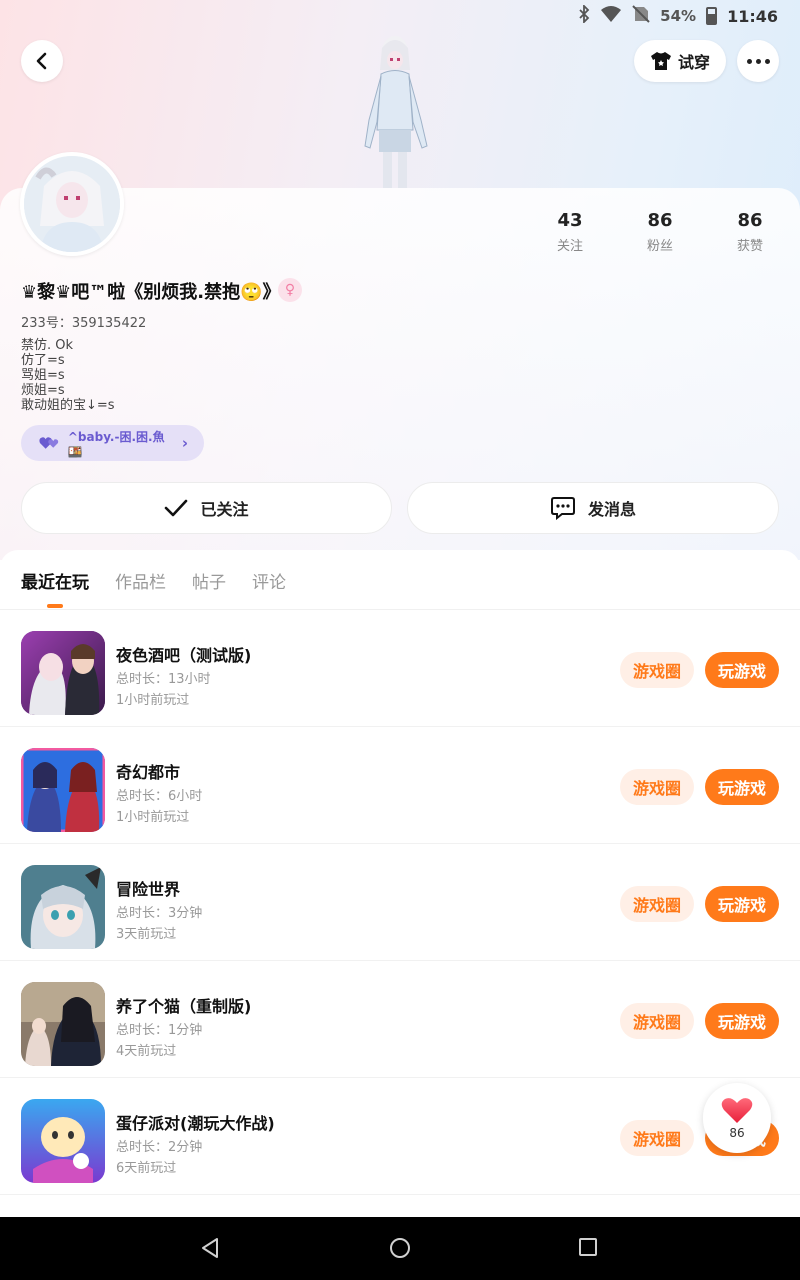  Describe the element at coordinates (146, 934) in the screenshot. I see `game-last-played: 3天前玩过` at that location.